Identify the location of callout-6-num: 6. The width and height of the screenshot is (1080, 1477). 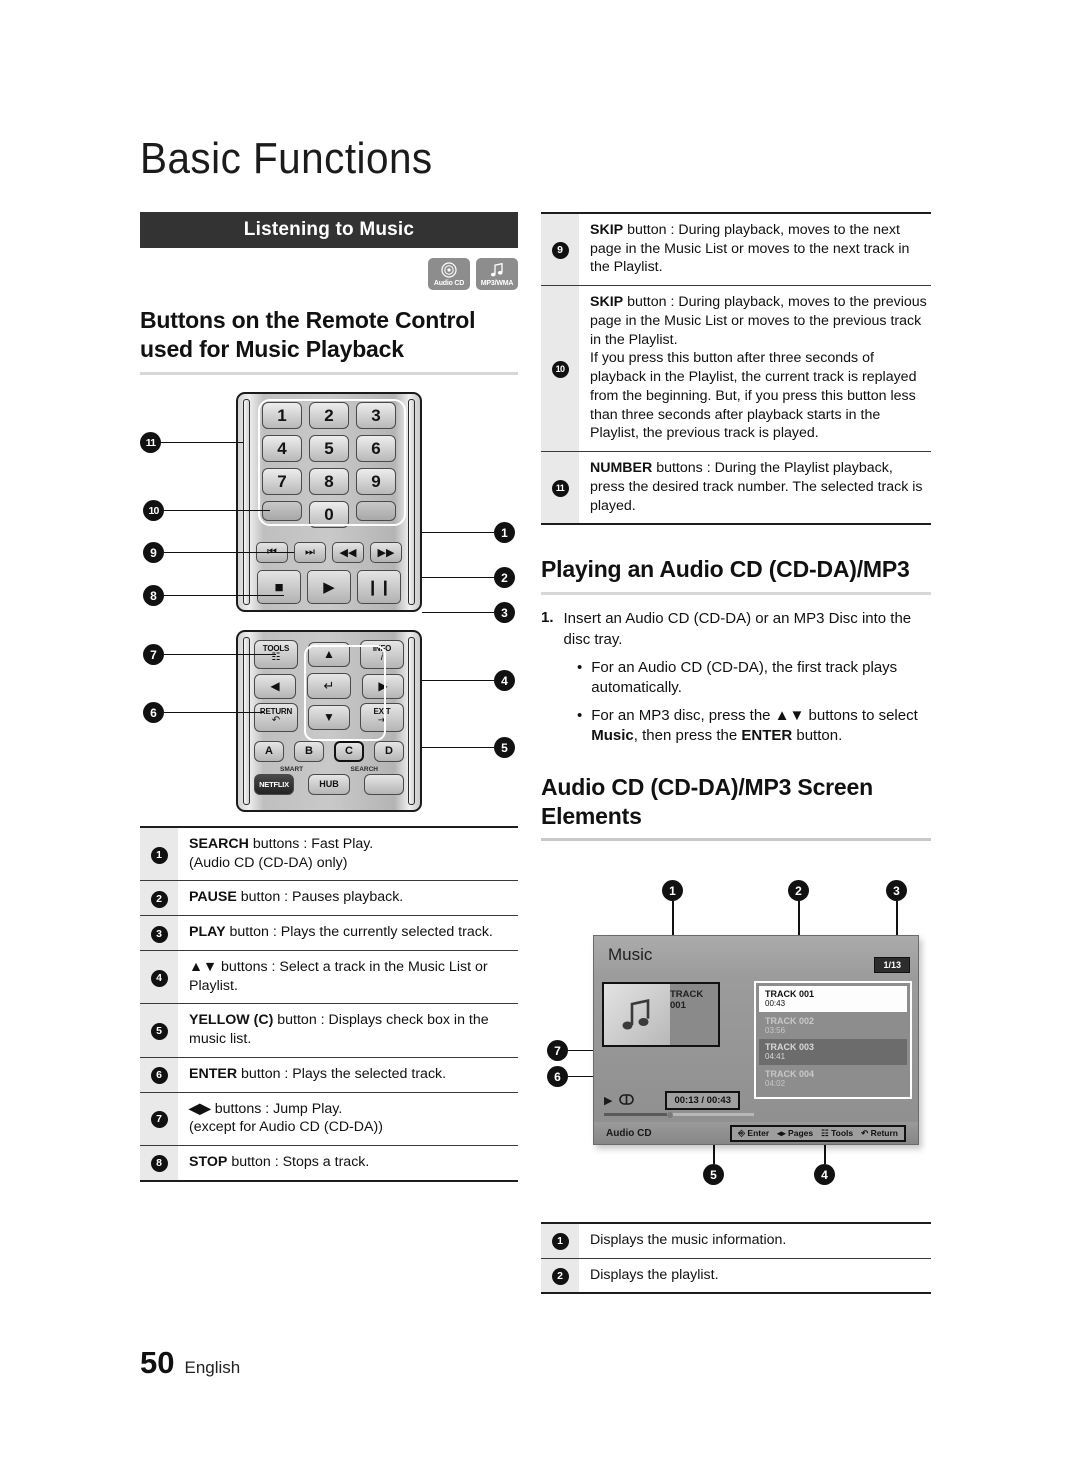
(153, 712).